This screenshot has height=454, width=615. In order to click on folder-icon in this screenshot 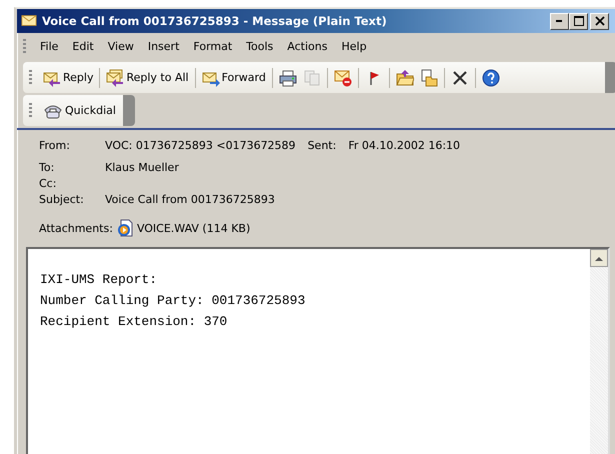, I will do `click(405, 77)`.